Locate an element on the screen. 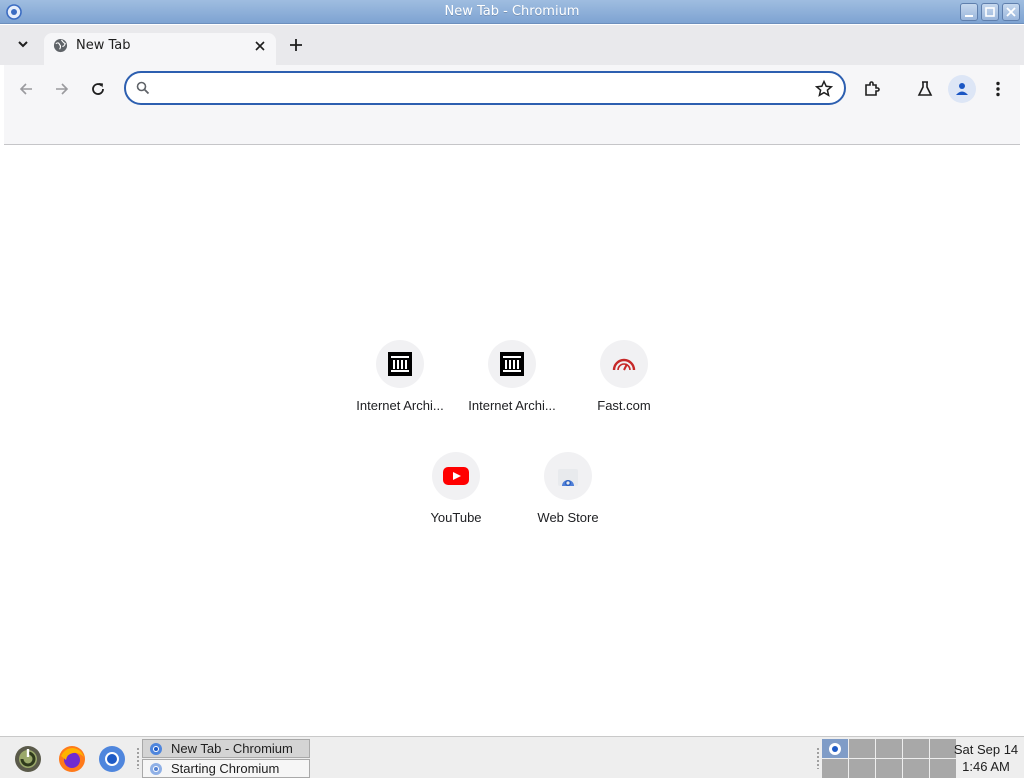 This screenshot has height=778, width=1024. menu-button is located at coordinates (998, 89).